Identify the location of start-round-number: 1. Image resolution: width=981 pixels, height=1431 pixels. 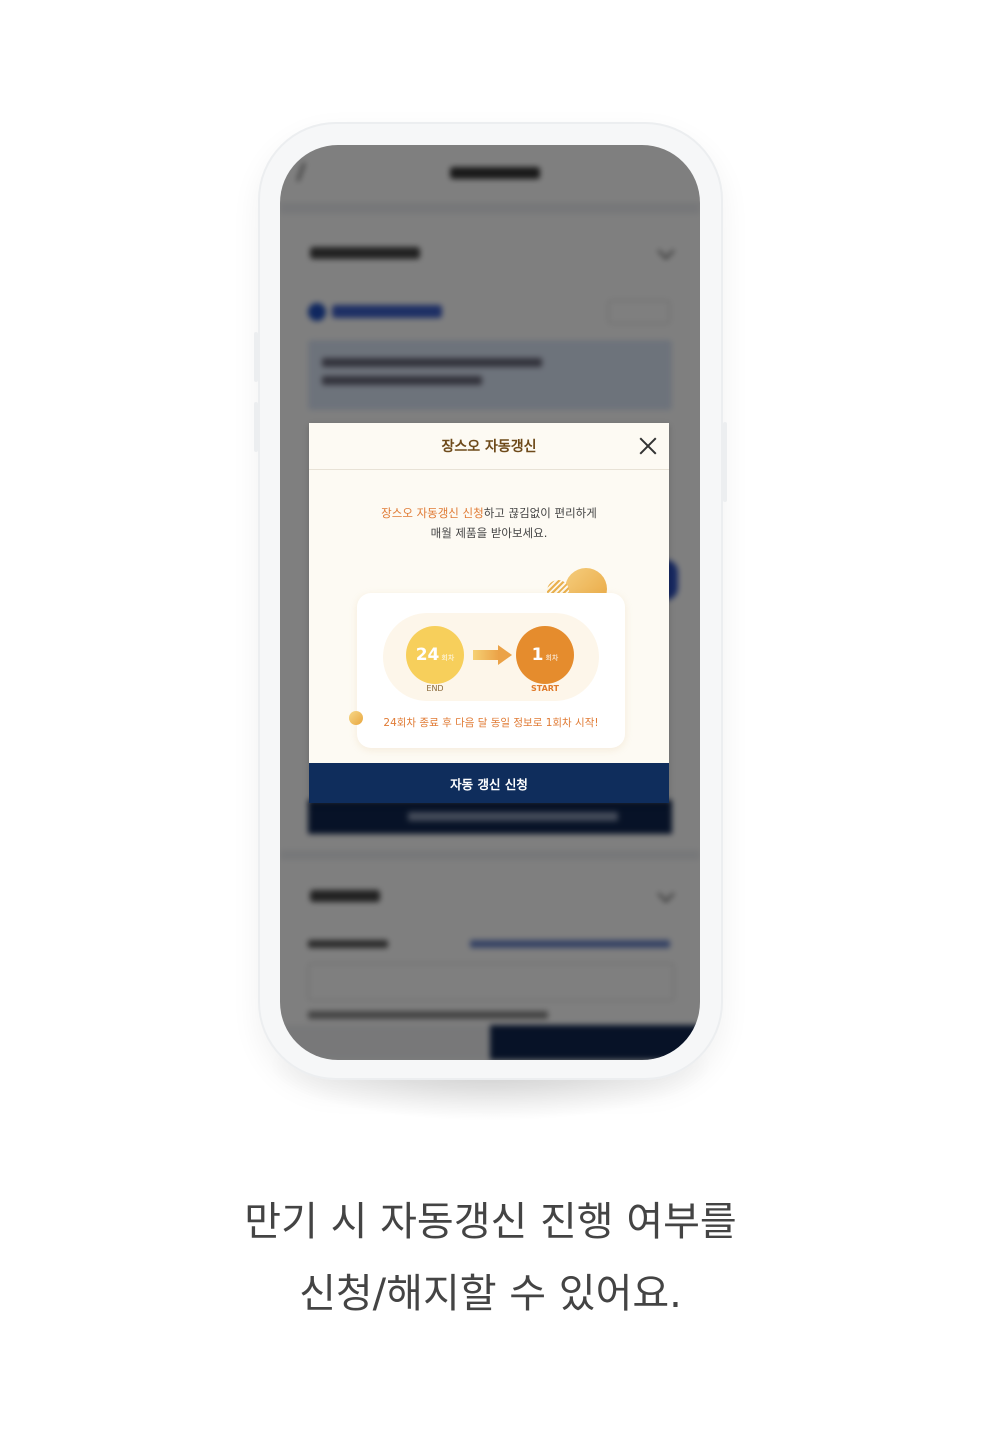
(537, 655).